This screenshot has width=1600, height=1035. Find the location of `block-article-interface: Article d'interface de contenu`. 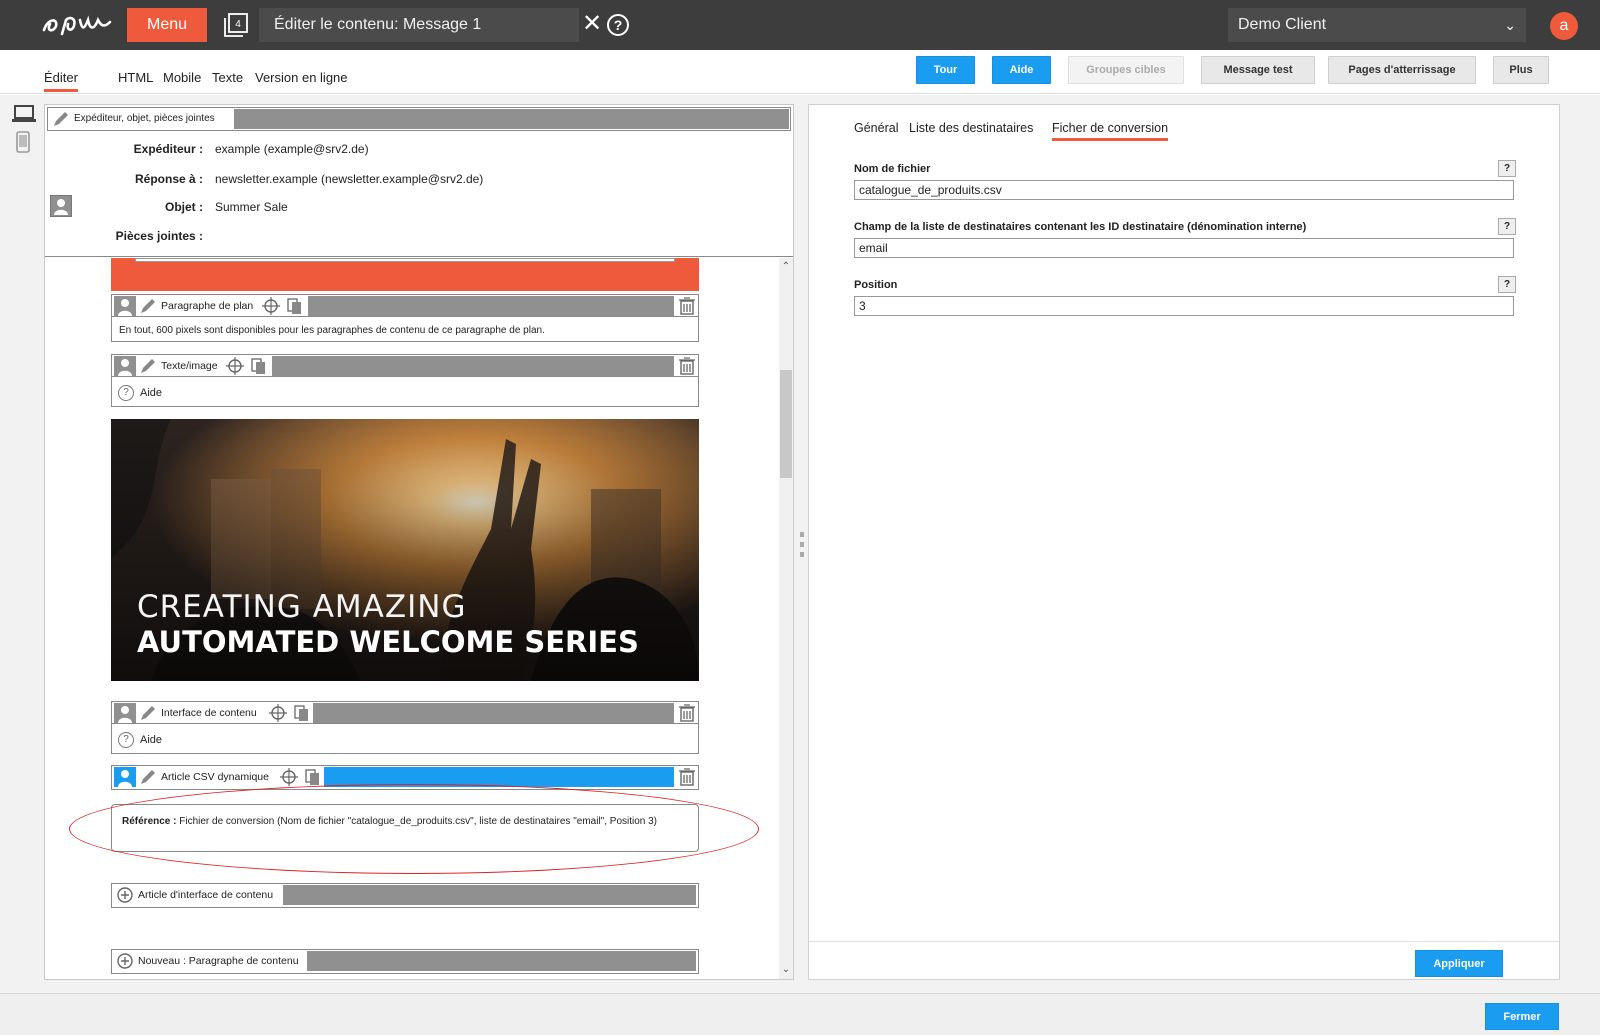

block-article-interface: Article d'interface de contenu is located at coordinates (405, 895).